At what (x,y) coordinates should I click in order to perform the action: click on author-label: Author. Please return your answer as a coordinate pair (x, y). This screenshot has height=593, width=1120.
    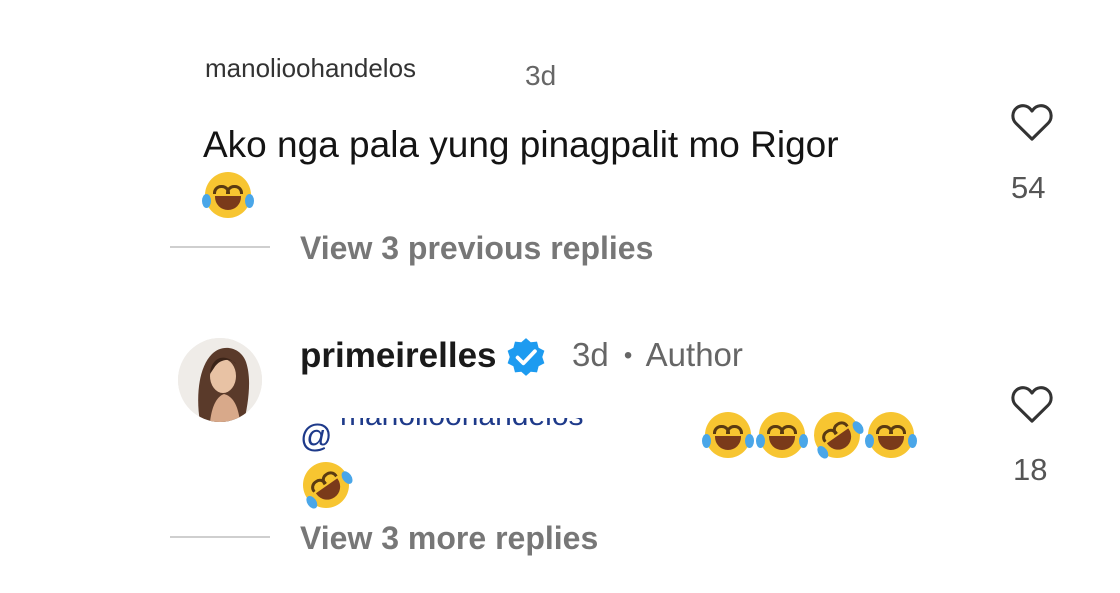
    Looking at the image, I should click on (694, 354).